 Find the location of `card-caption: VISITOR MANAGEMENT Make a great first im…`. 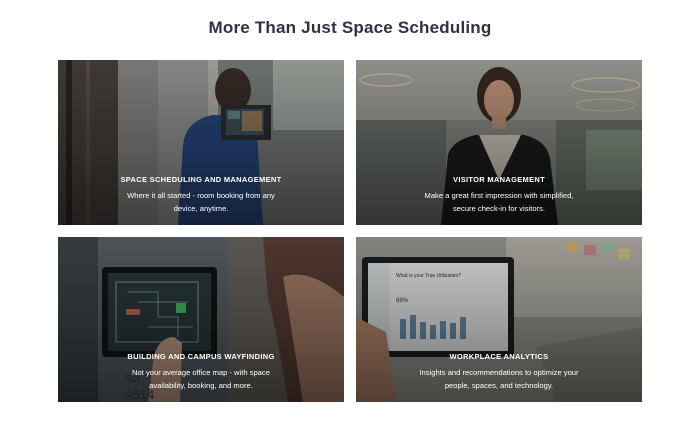

card-caption: VISITOR MANAGEMENT Make a great first im… is located at coordinates (499, 195).